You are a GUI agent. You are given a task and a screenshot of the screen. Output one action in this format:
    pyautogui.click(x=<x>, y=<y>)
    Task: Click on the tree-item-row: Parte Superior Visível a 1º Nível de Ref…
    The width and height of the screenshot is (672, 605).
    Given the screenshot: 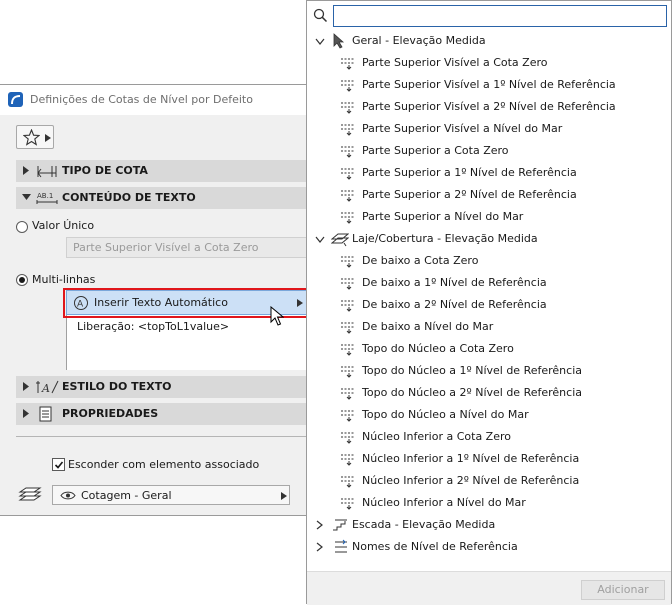 What is the action you would take?
    pyautogui.click(x=489, y=85)
    